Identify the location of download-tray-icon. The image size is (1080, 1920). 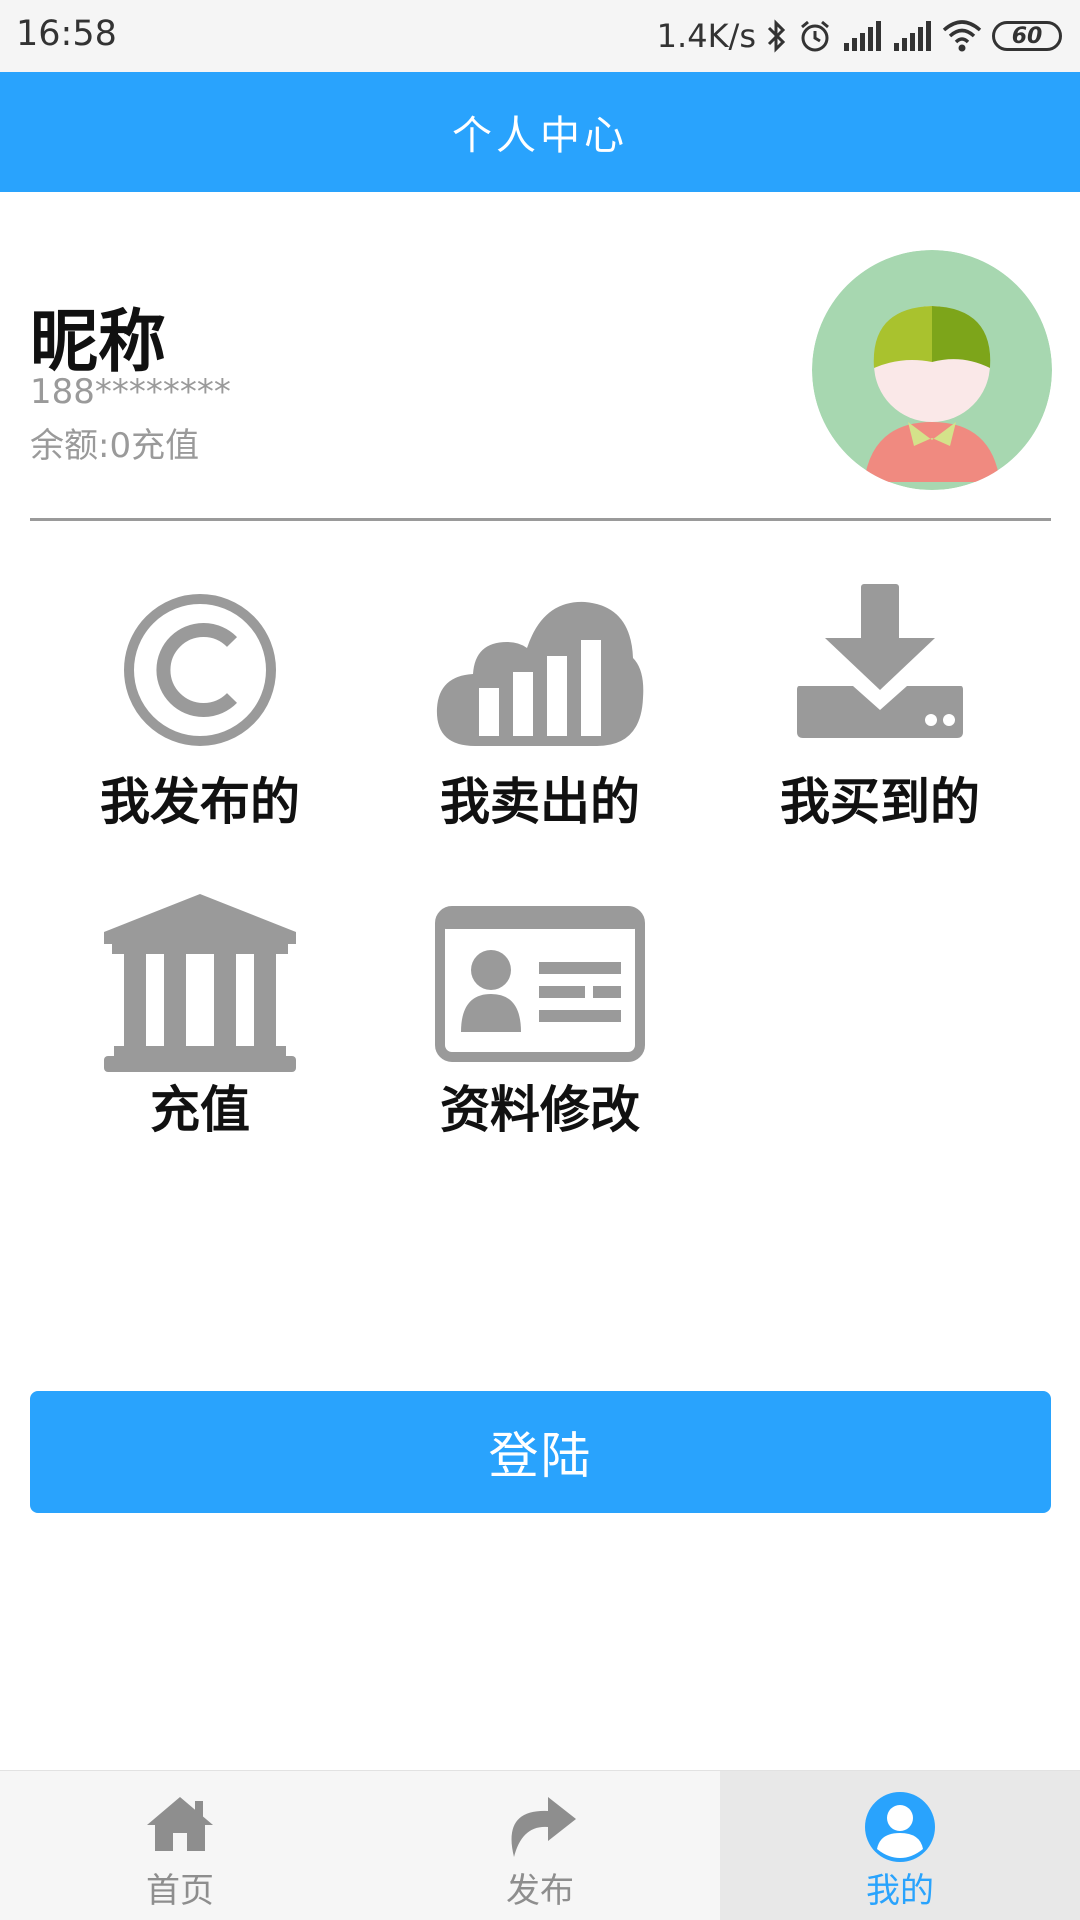
(880, 661).